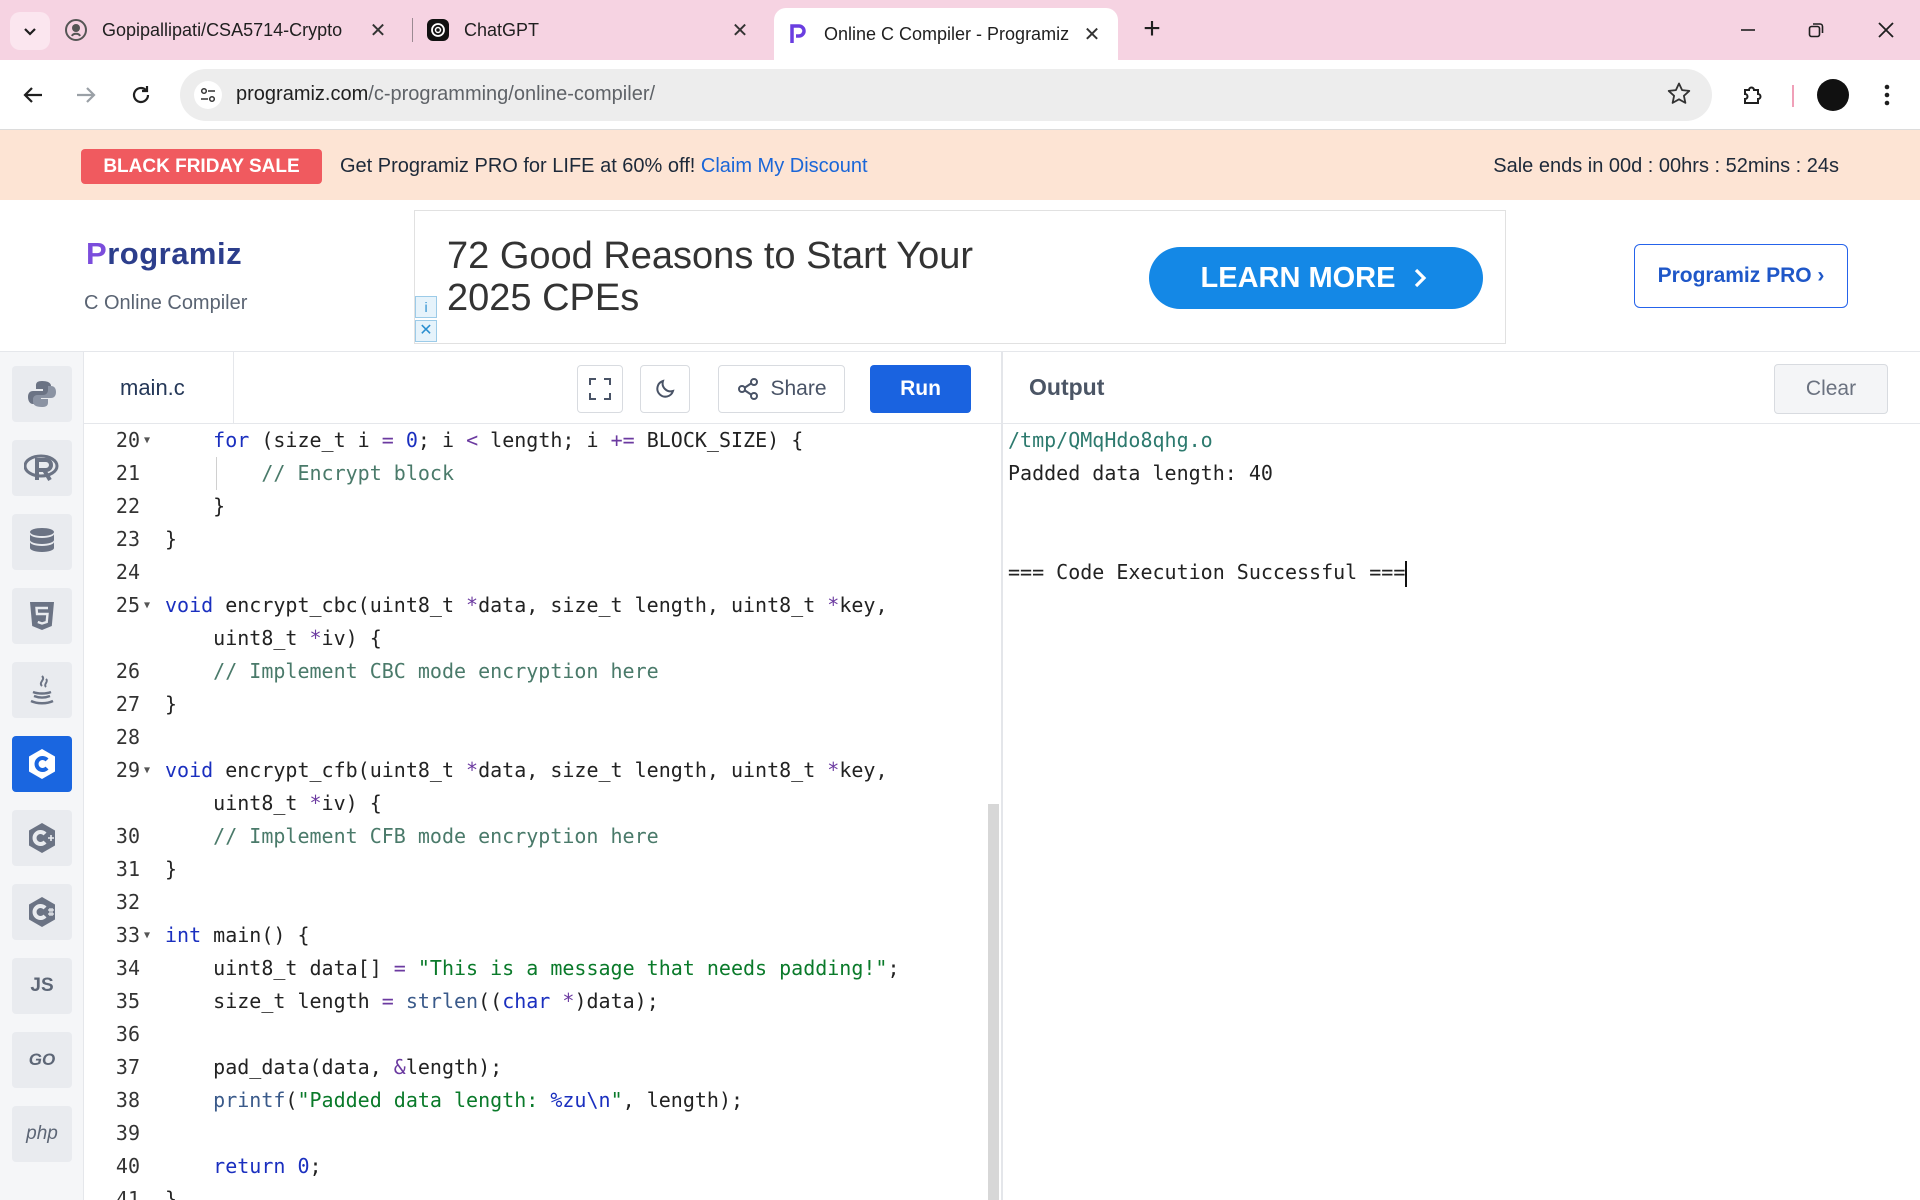 Image resolution: width=1920 pixels, height=1200 pixels. Describe the element at coordinates (127, 572) in the screenshot. I see `line-number: 24` at that location.